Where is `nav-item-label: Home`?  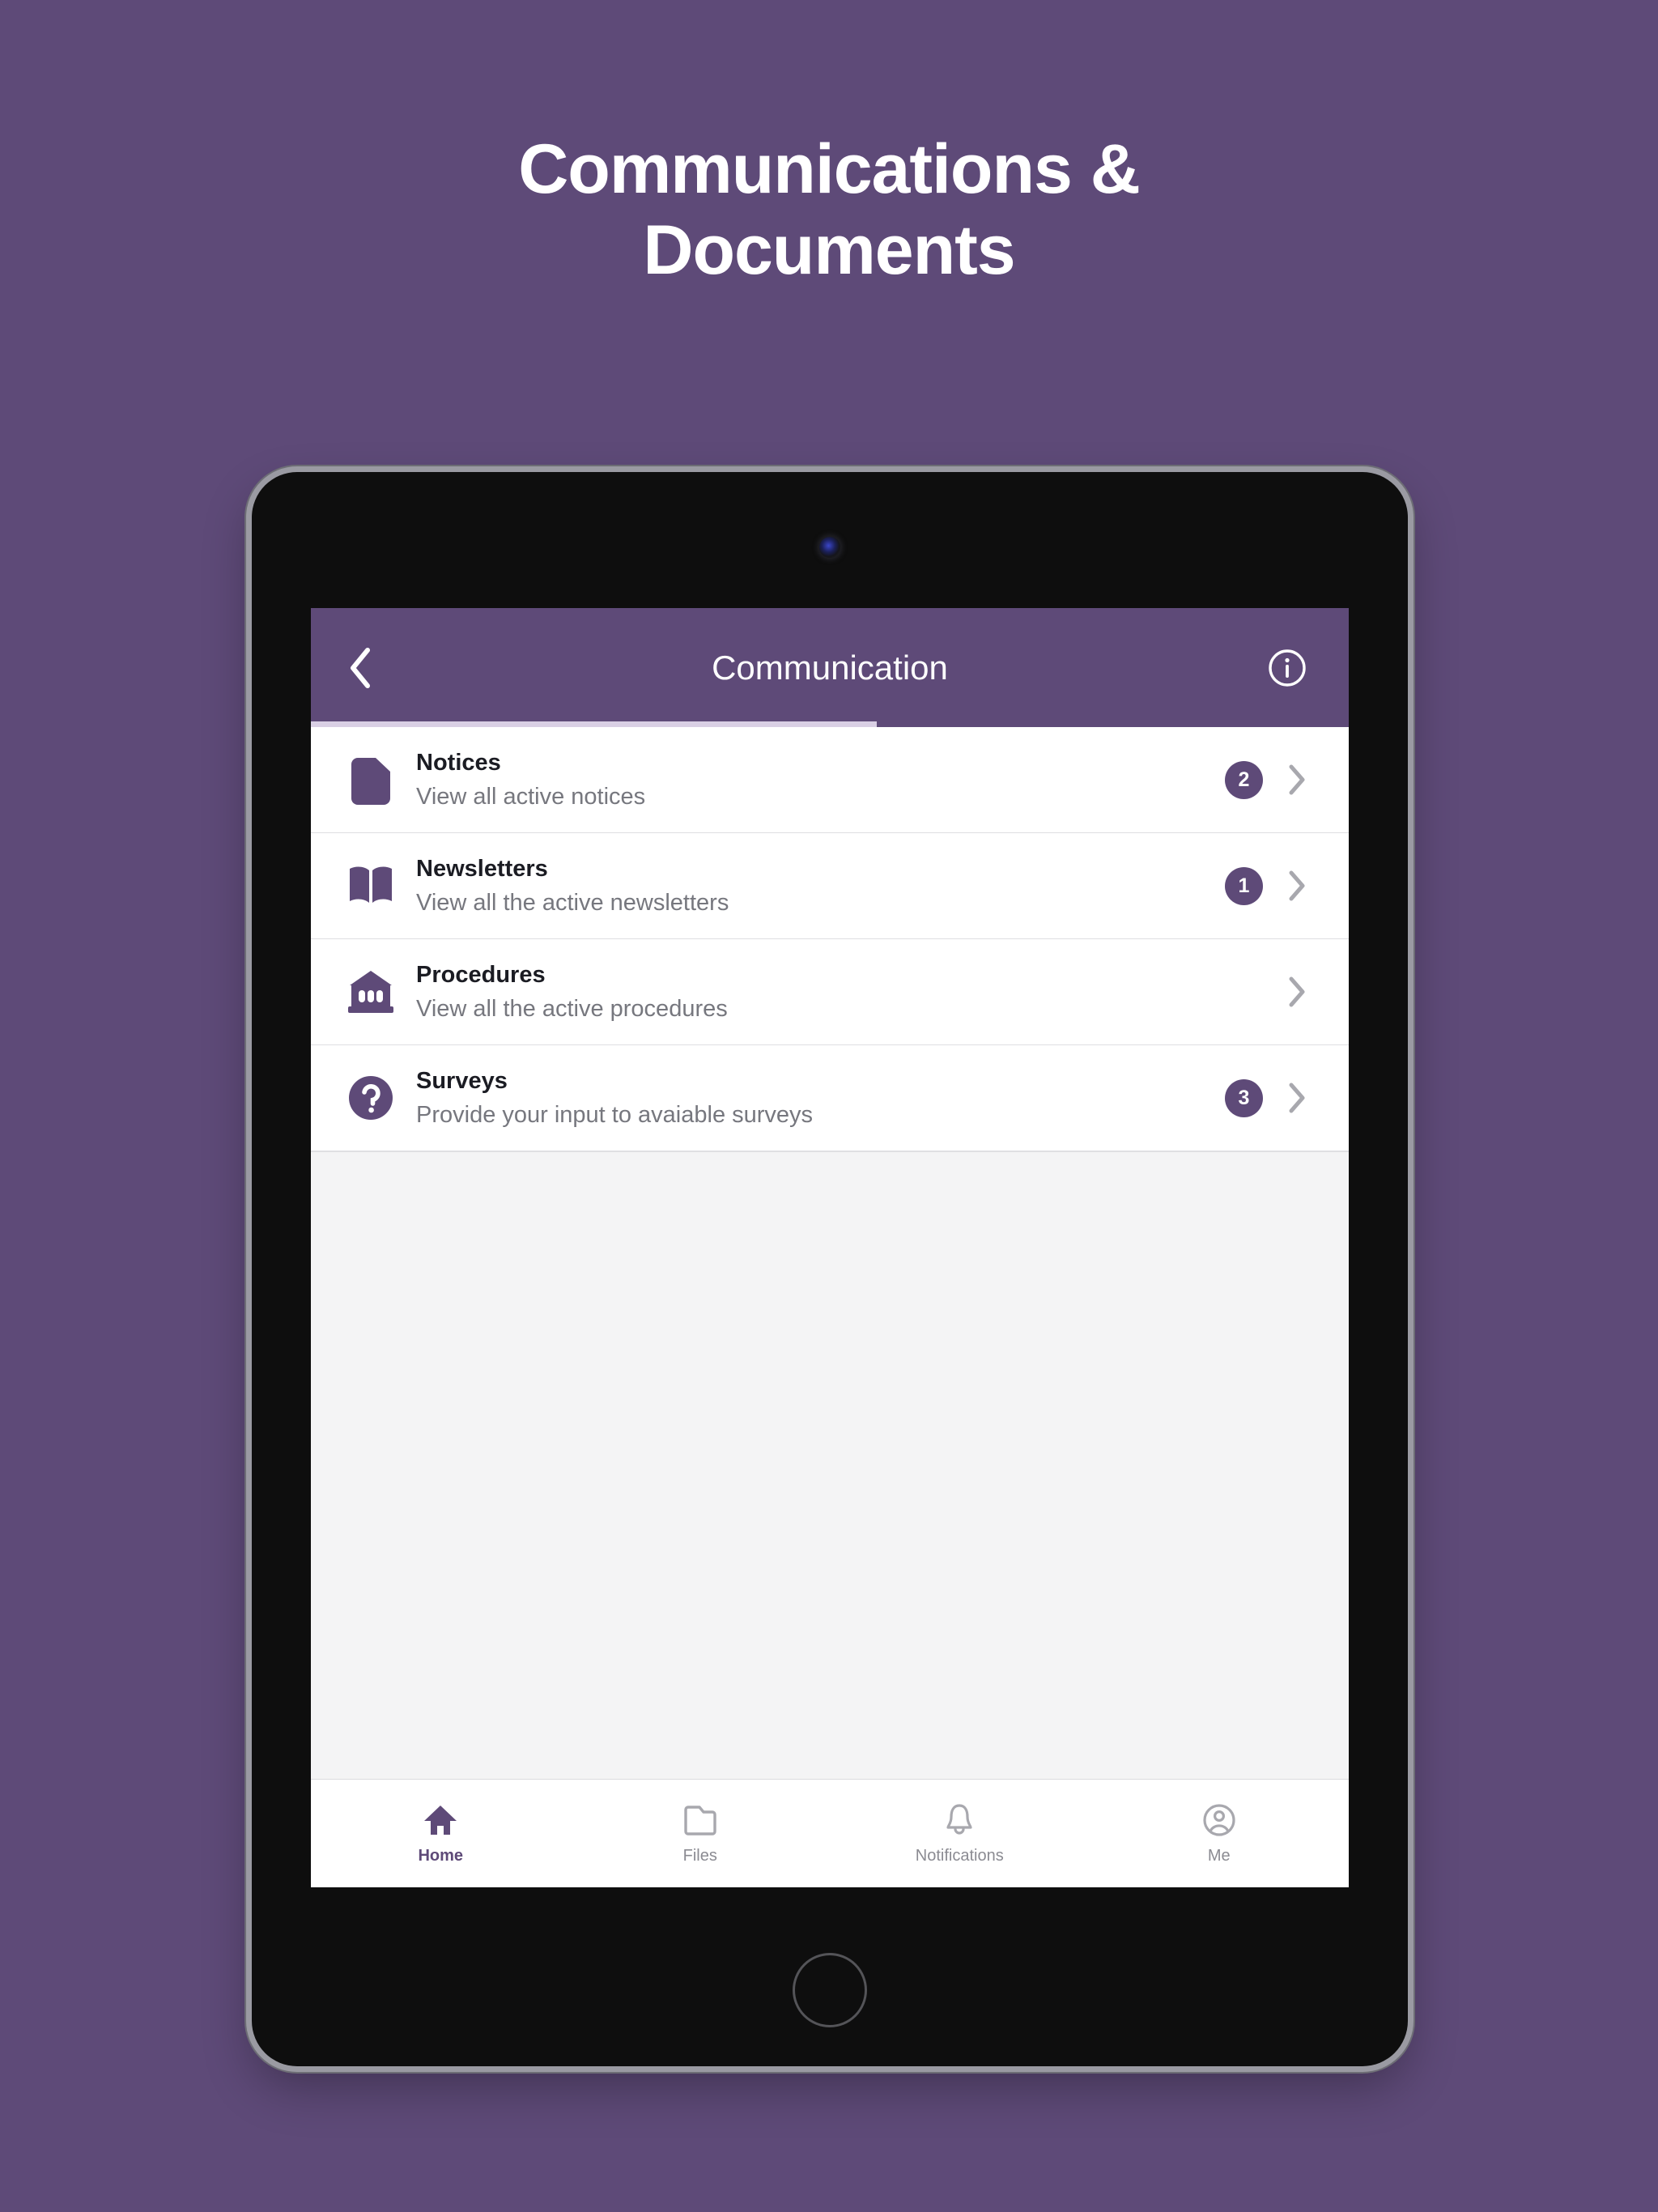 nav-item-label: Home is located at coordinates (441, 1856).